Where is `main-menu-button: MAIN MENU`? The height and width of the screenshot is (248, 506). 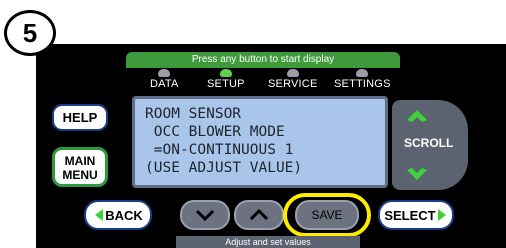 main-menu-button: MAIN MENU is located at coordinates (80, 167).